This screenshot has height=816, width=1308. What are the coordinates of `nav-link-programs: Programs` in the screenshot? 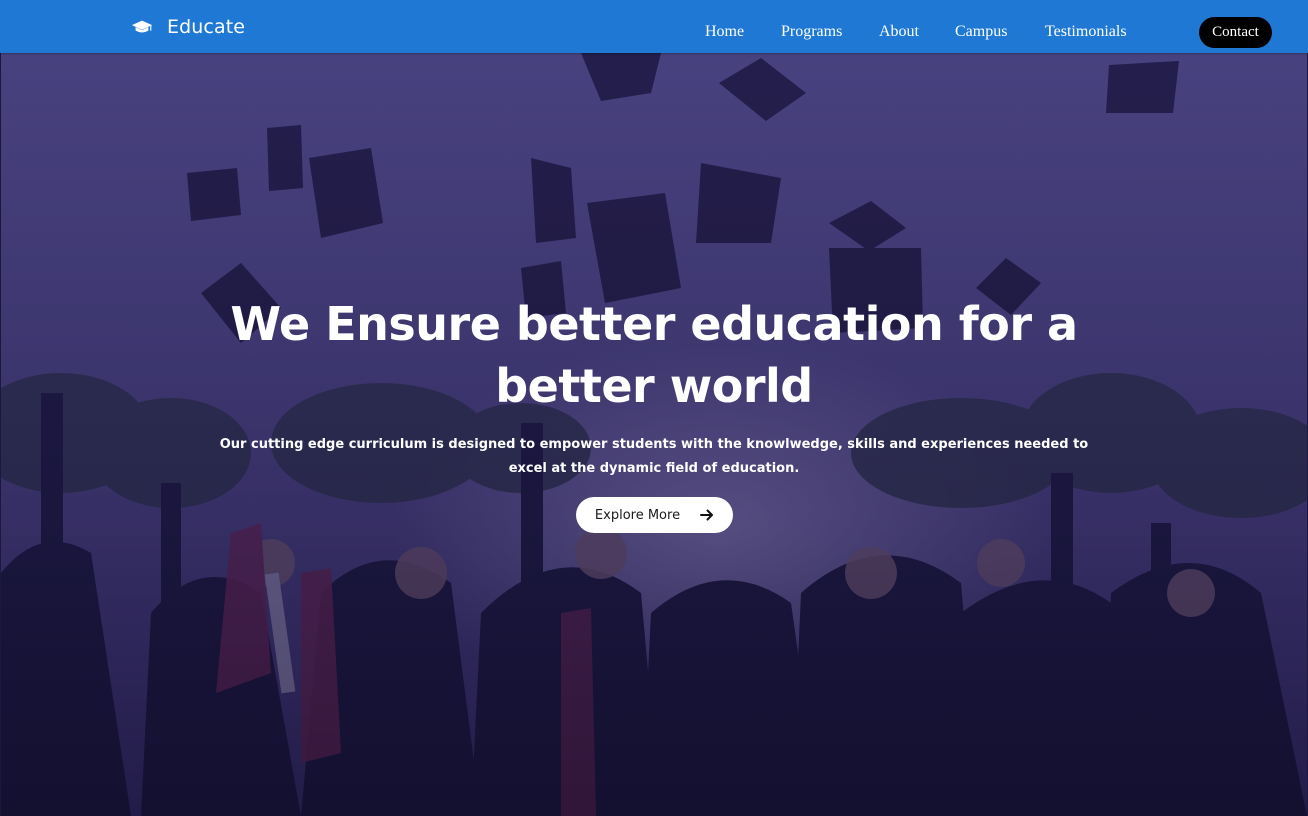 It's located at (811, 32).